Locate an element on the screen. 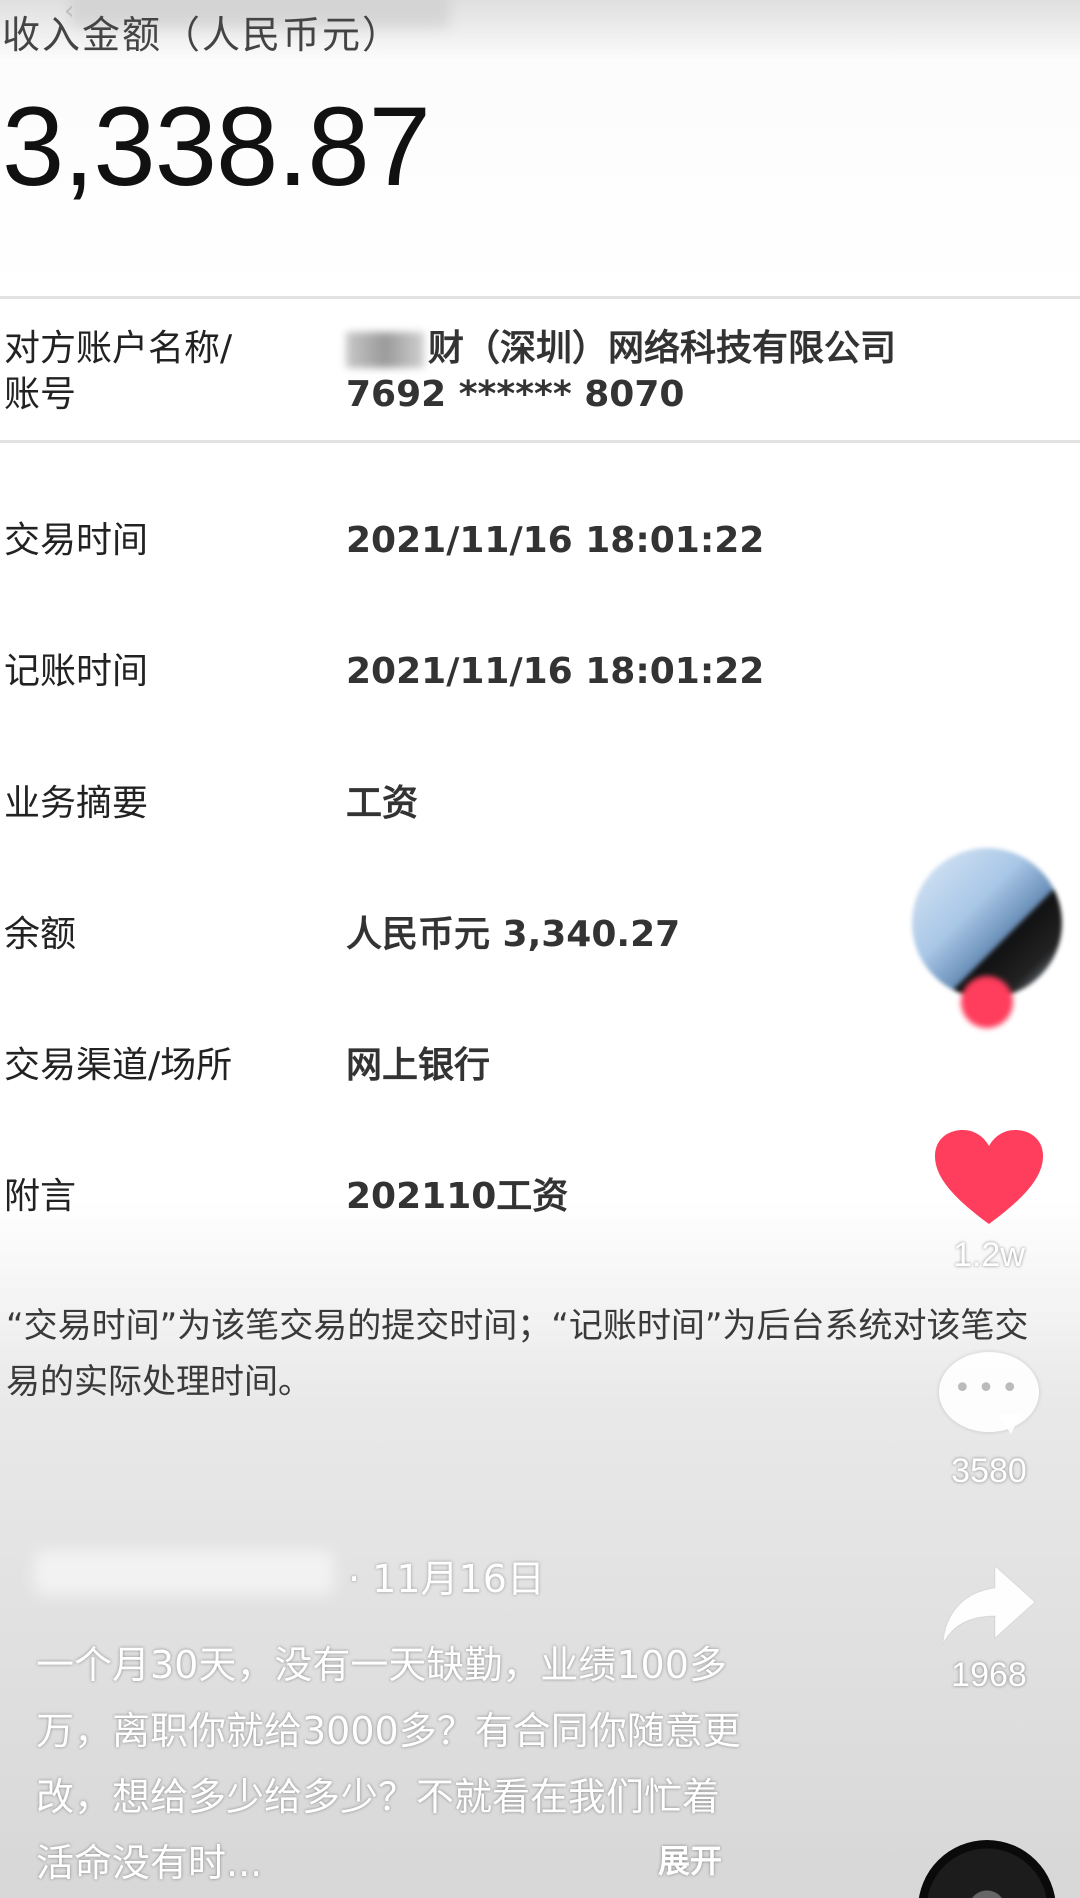 The width and height of the screenshot is (1080, 1898). booking-time-label: 记账时间 is located at coordinates (76, 671).